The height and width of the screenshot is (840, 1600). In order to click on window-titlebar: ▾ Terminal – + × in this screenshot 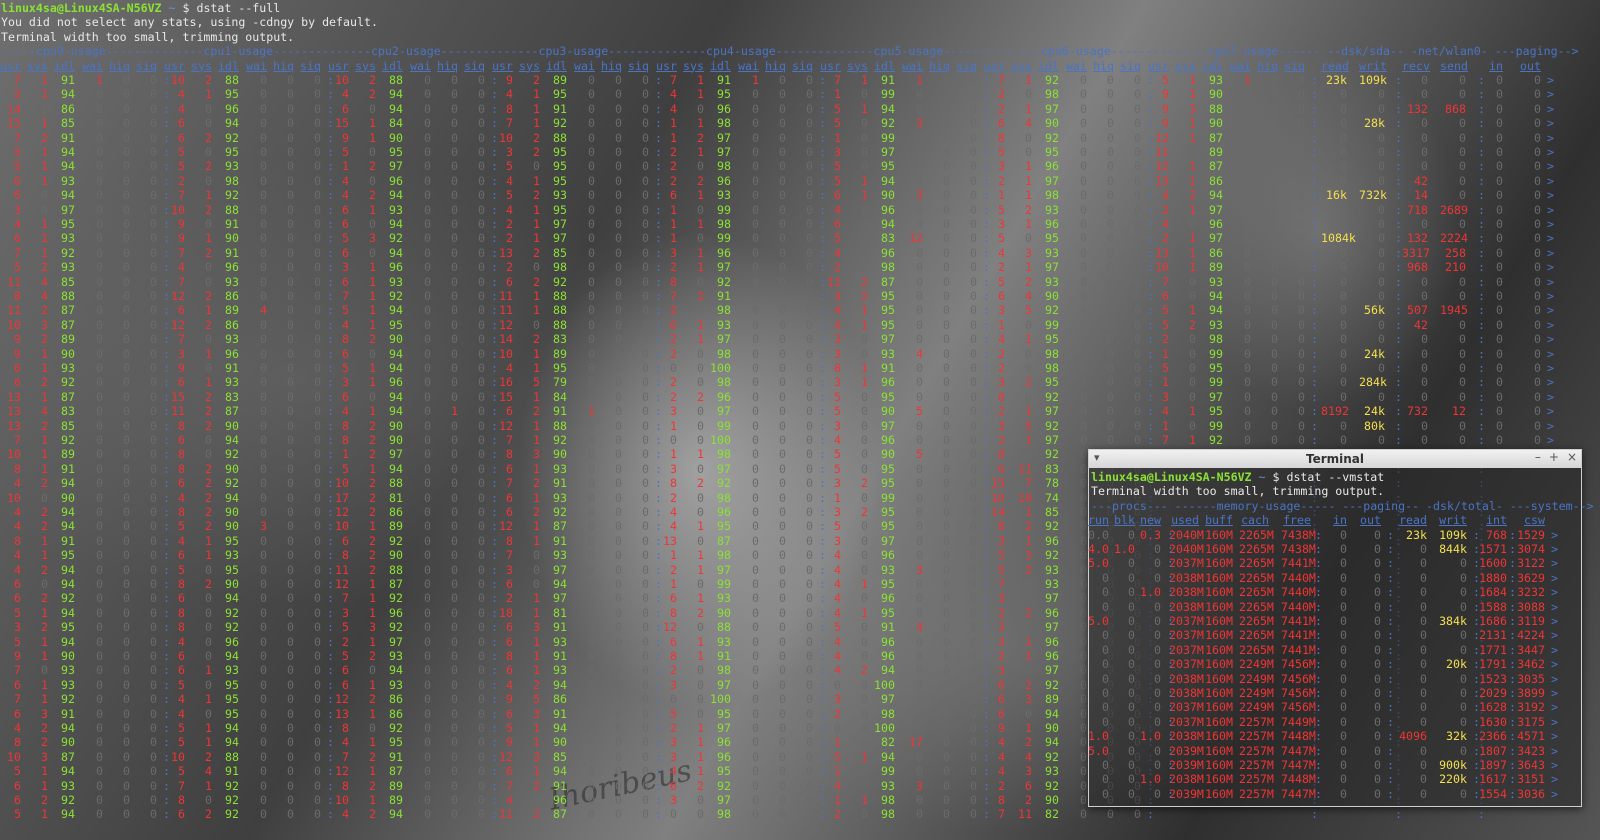, I will do `click(1335, 459)`.